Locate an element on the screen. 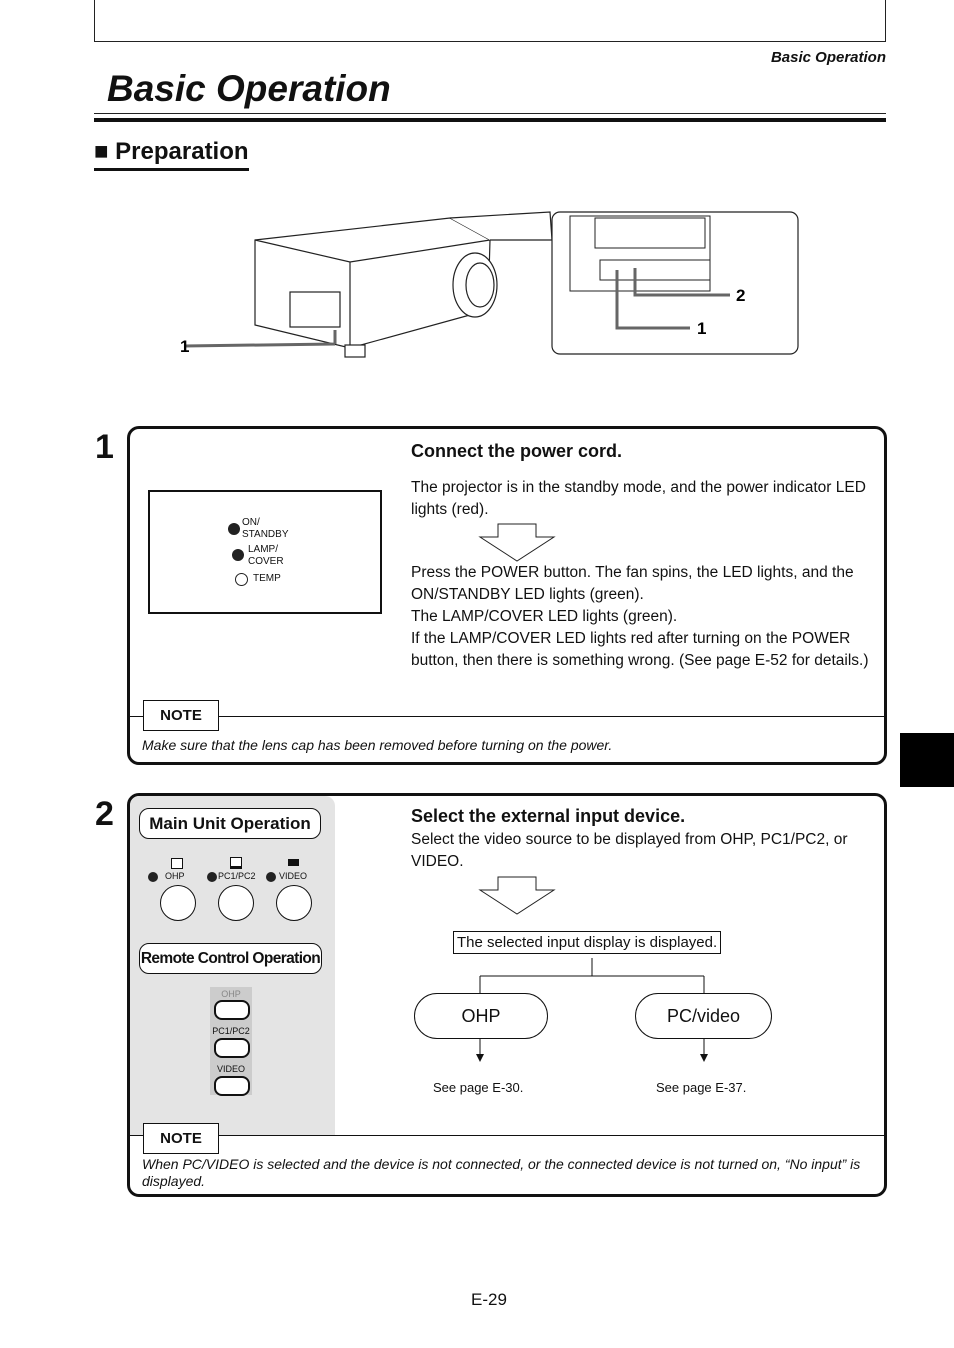 This screenshot has width=954, height=1348. remote-strip: OHP PC1/PC2 VIDEO is located at coordinates (231, 1041).